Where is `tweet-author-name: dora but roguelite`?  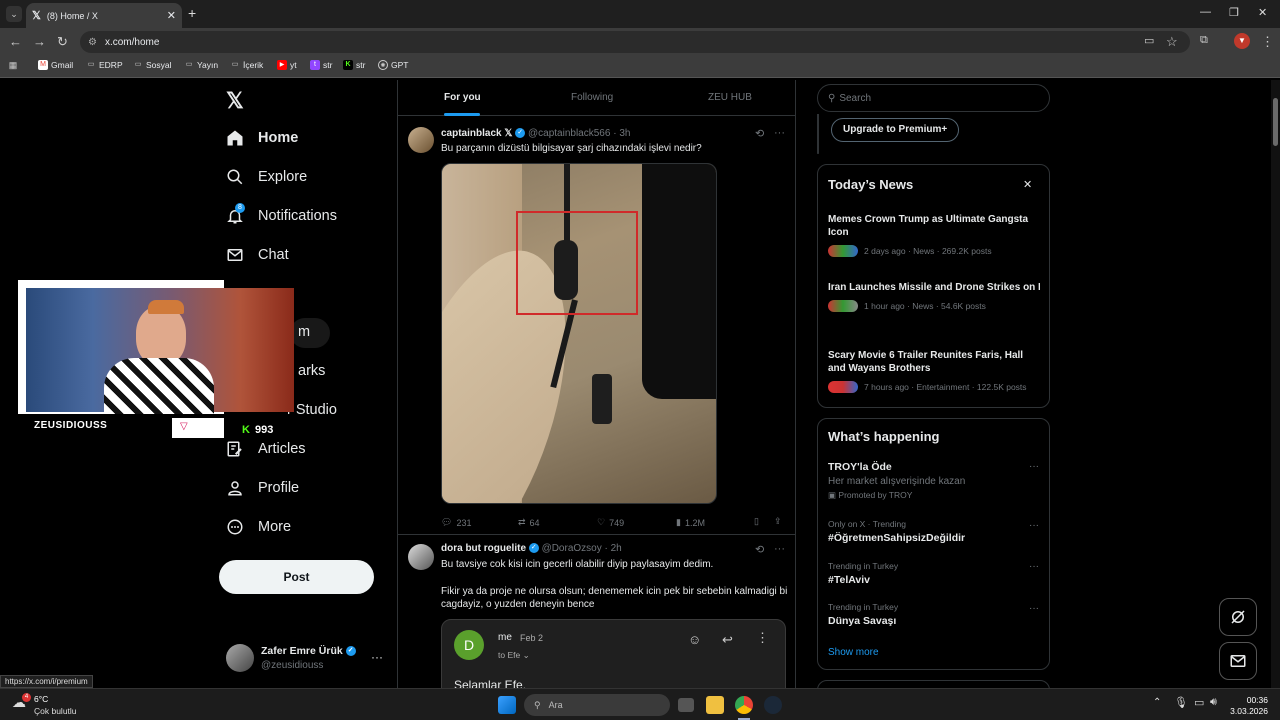
tweet-author-name: dora but roguelite is located at coordinates (483, 548).